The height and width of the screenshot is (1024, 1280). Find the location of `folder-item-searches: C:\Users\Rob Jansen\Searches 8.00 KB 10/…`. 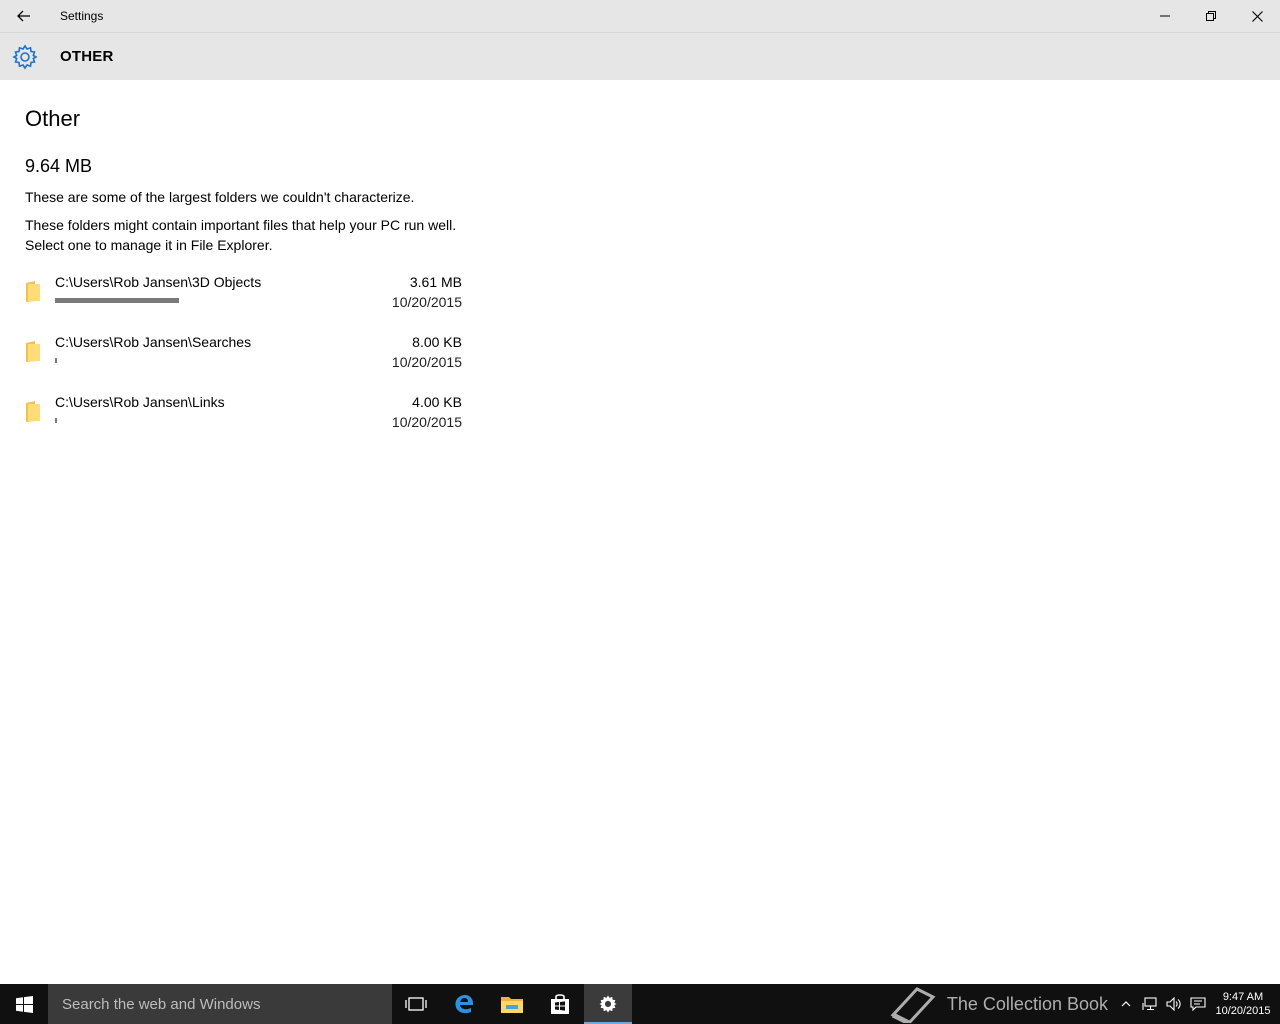

folder-item-searches: C:\Users\Rob Jansen\Searches 8.00 KB 10/… is located at coordinates (245, 363).